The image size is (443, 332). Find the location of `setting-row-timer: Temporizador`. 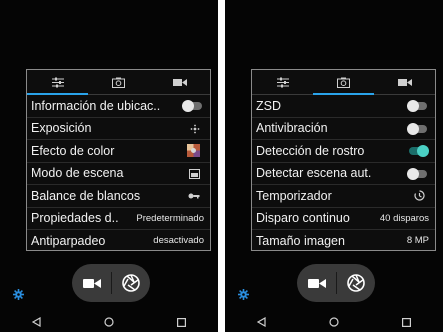

setting-row-timer: Temporizador is located at coordinates (343, 196).